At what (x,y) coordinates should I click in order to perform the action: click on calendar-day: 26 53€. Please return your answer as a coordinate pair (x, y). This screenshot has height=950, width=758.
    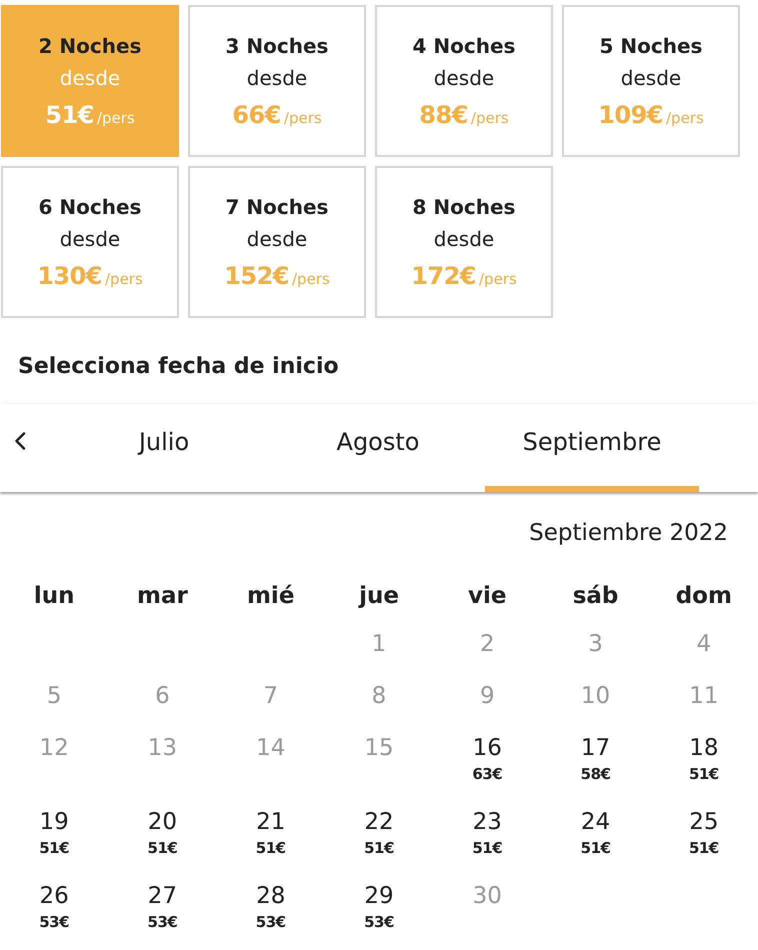
    Looking at the image, I should click on (54, 915).